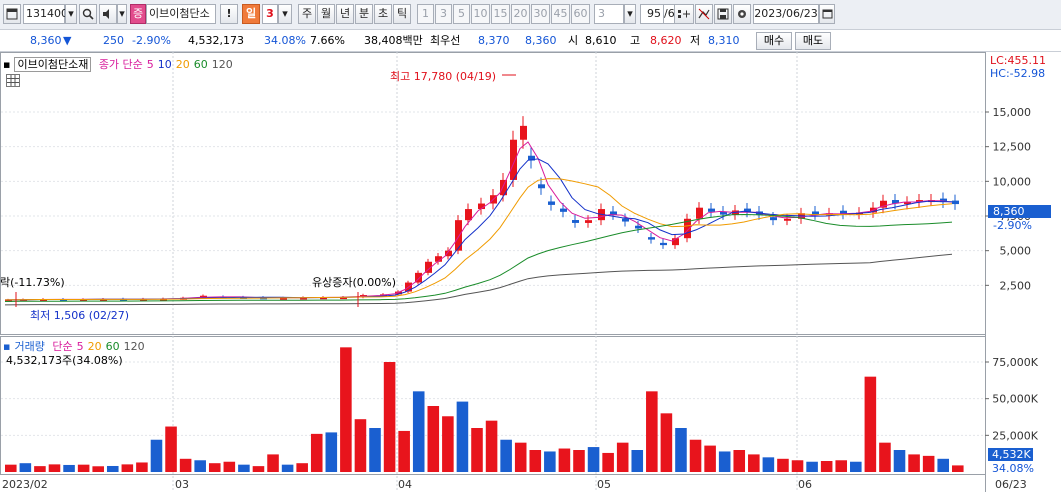  Describe the element at coordinates (46, 40) in the screenshot. I see `current-price: 8,360` at that location.